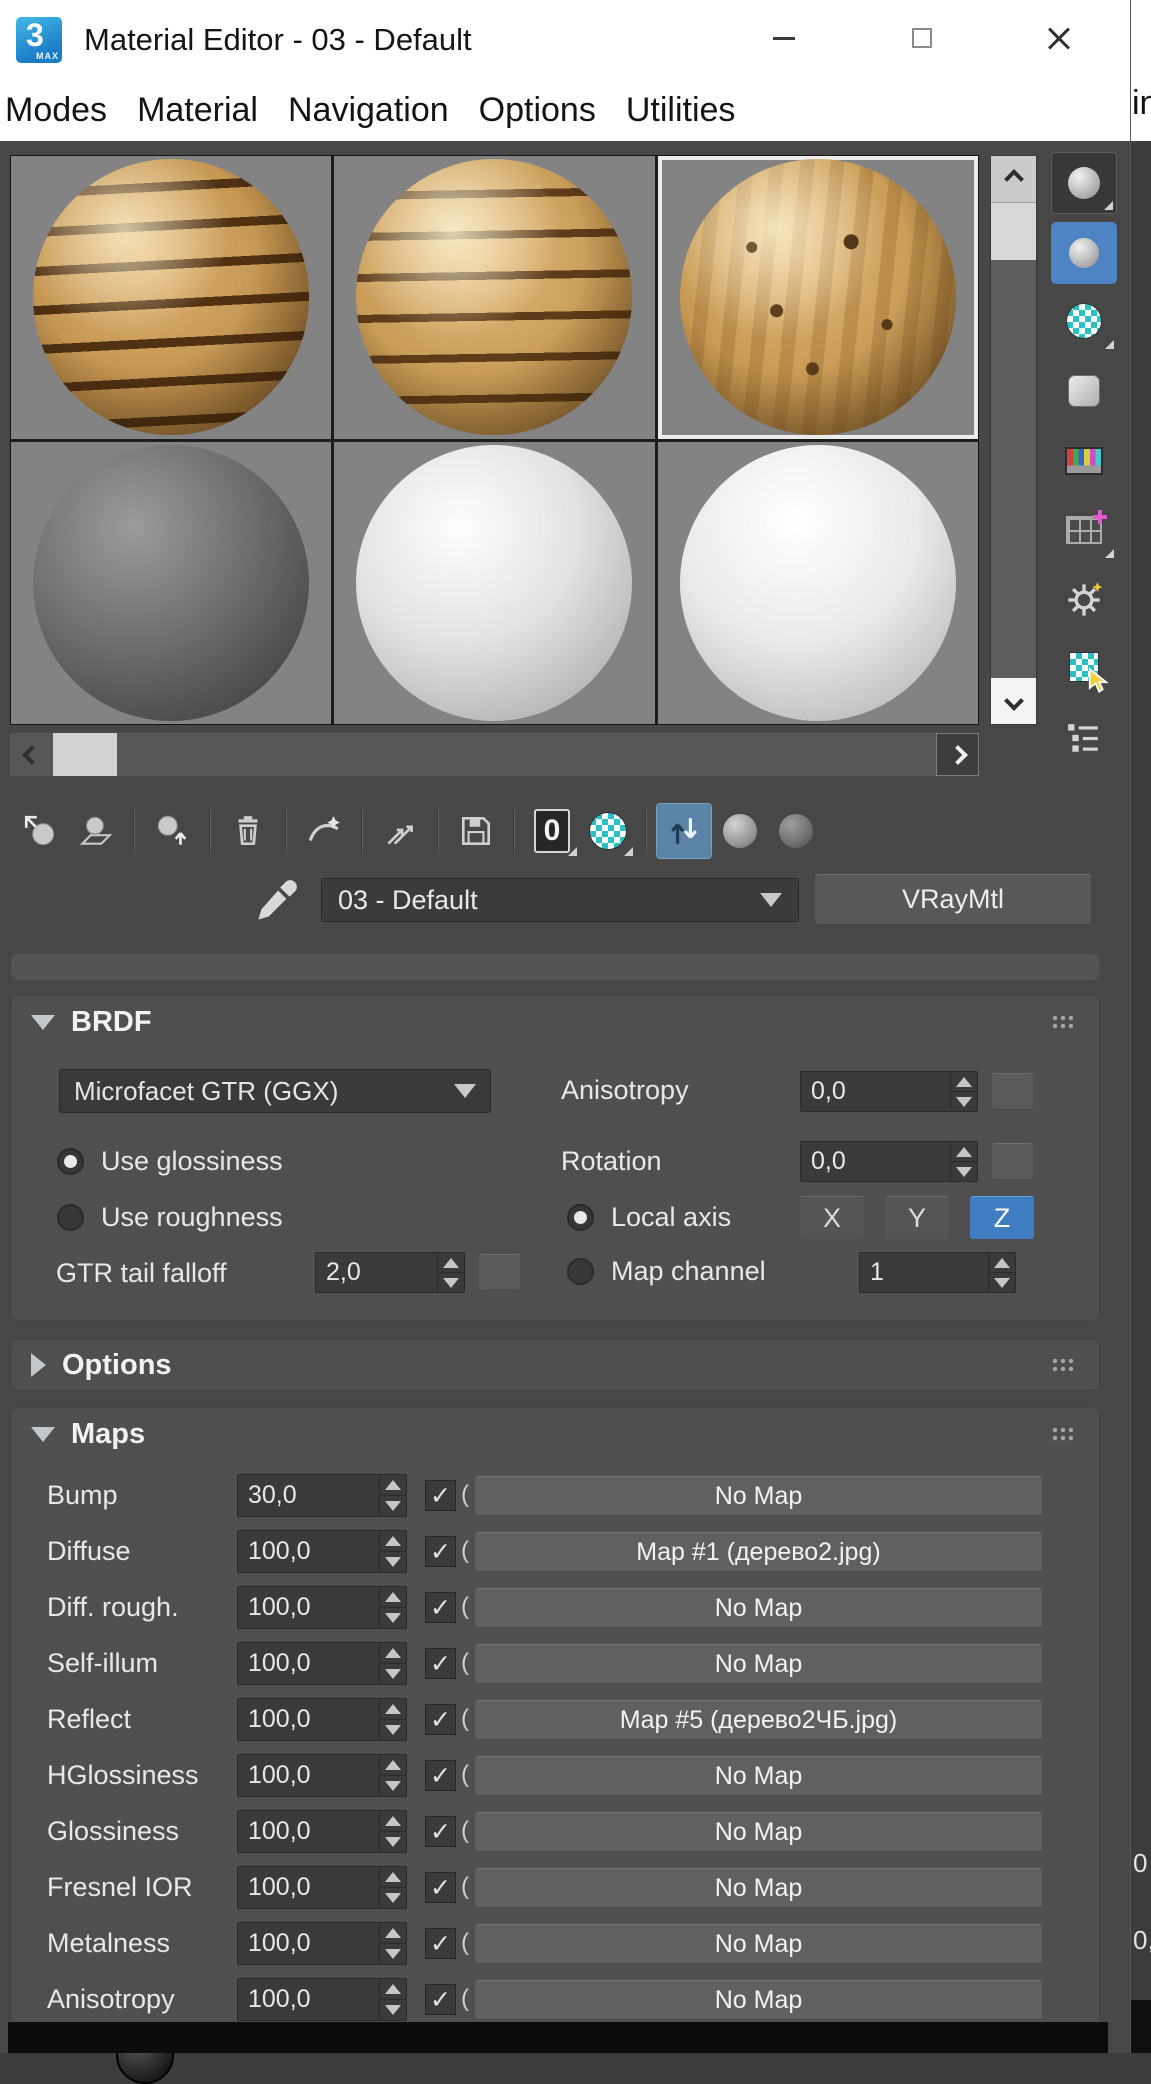 The width and height of the screenshot is (1151, 2084). I want to click on menu-utilities: Utilities, so click(681, 110).